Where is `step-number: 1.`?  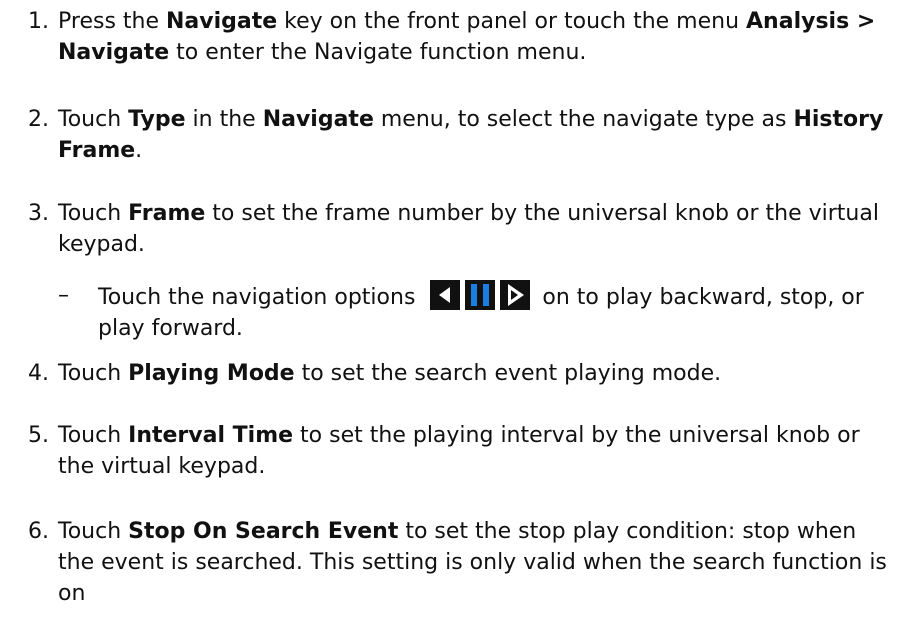
step-number: 1. is located at coordinates (38, 21).